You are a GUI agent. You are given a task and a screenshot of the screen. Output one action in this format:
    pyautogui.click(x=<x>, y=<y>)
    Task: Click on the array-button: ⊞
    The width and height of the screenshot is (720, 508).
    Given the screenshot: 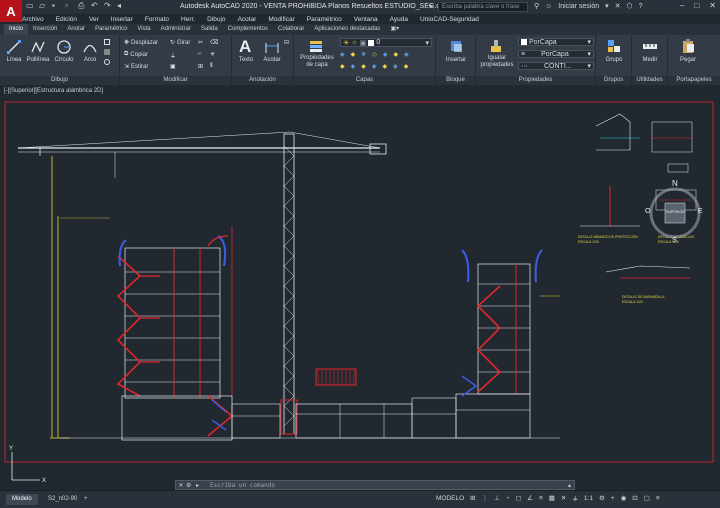 What is the action you would take?
    pyautogui.click(x=200, y=66)
    